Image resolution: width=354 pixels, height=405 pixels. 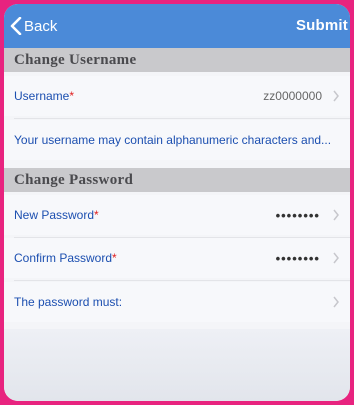 What do you see at coordinates (68, 302) in the screenshot?
I see `password-rules-label: The password must:` at bounding box center [68, 302].